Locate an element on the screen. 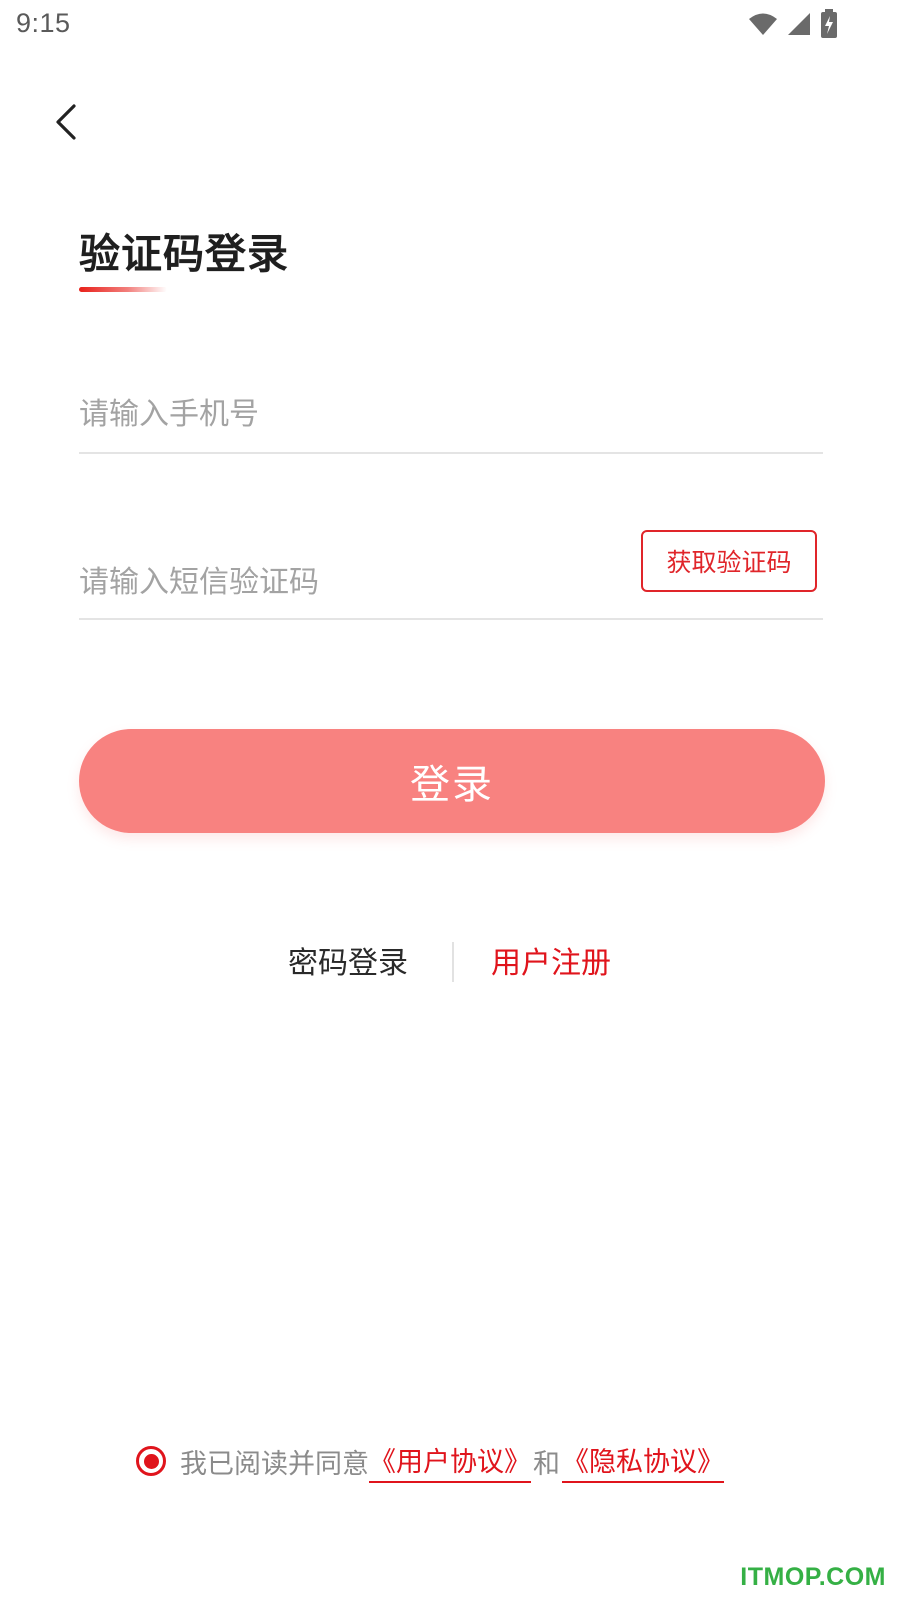 The height and width of the screenshot is (1600, 900). agreement-radio is located at coordinates (151, 1461).